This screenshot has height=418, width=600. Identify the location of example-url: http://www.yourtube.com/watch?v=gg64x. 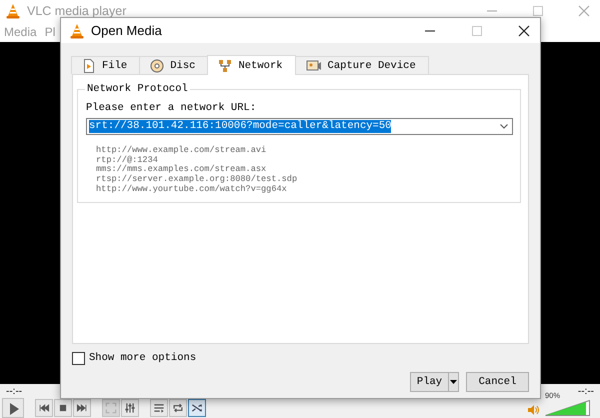
(191, 189).